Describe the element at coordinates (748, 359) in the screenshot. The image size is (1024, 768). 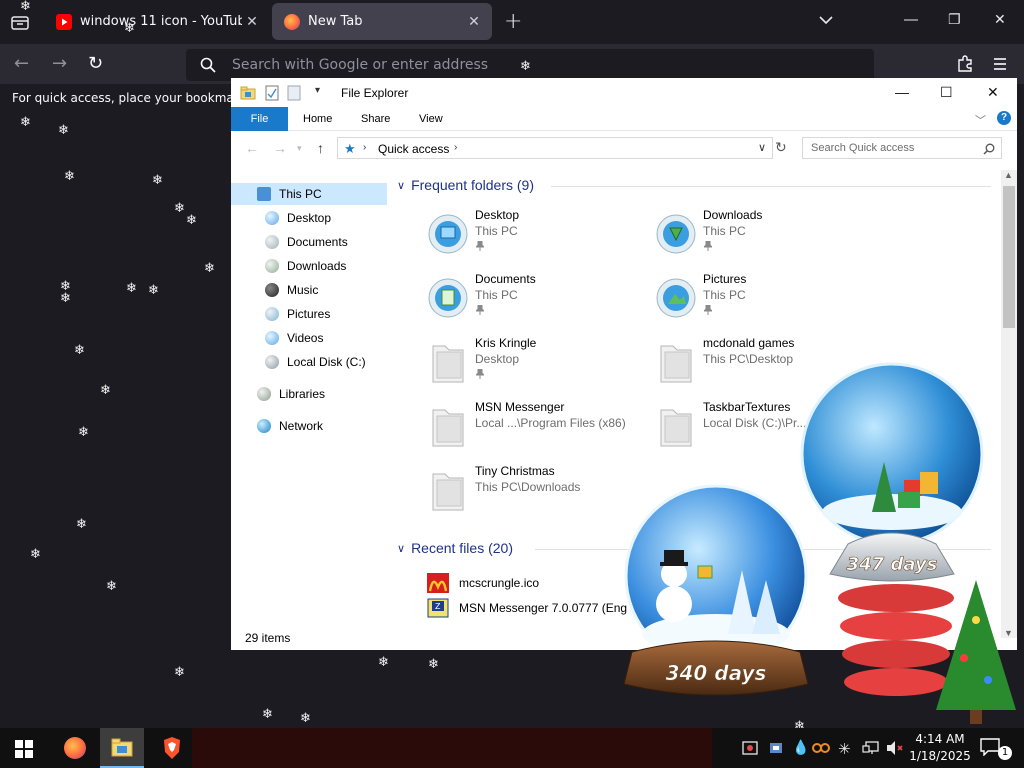
I see `folder-path: This PC\Desktop` at that location.